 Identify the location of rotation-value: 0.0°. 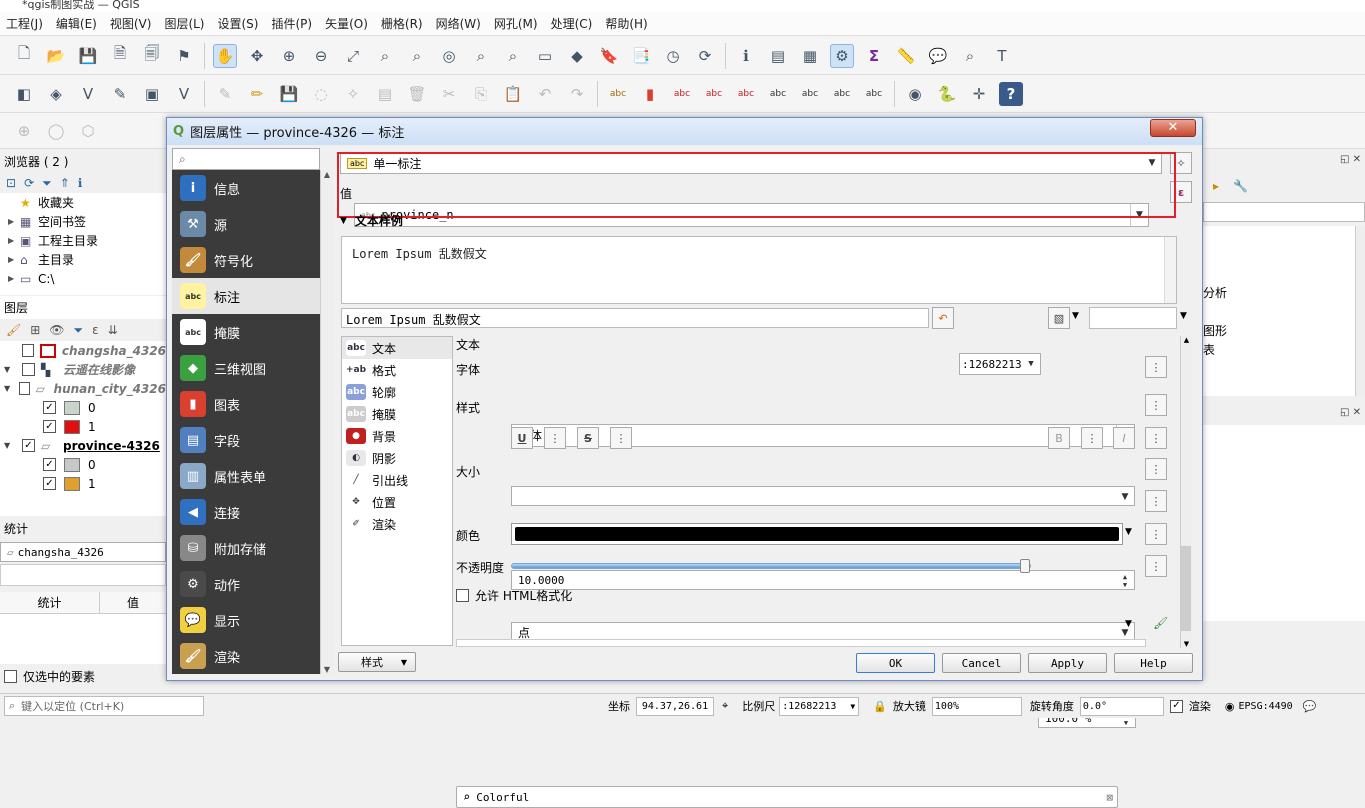
(1121, 706).